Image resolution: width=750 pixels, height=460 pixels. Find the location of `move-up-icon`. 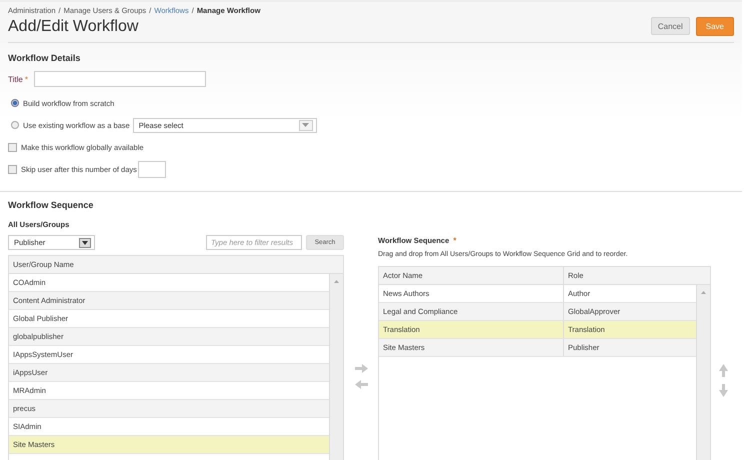

move-up-icon is located at coordinates (723, 370).